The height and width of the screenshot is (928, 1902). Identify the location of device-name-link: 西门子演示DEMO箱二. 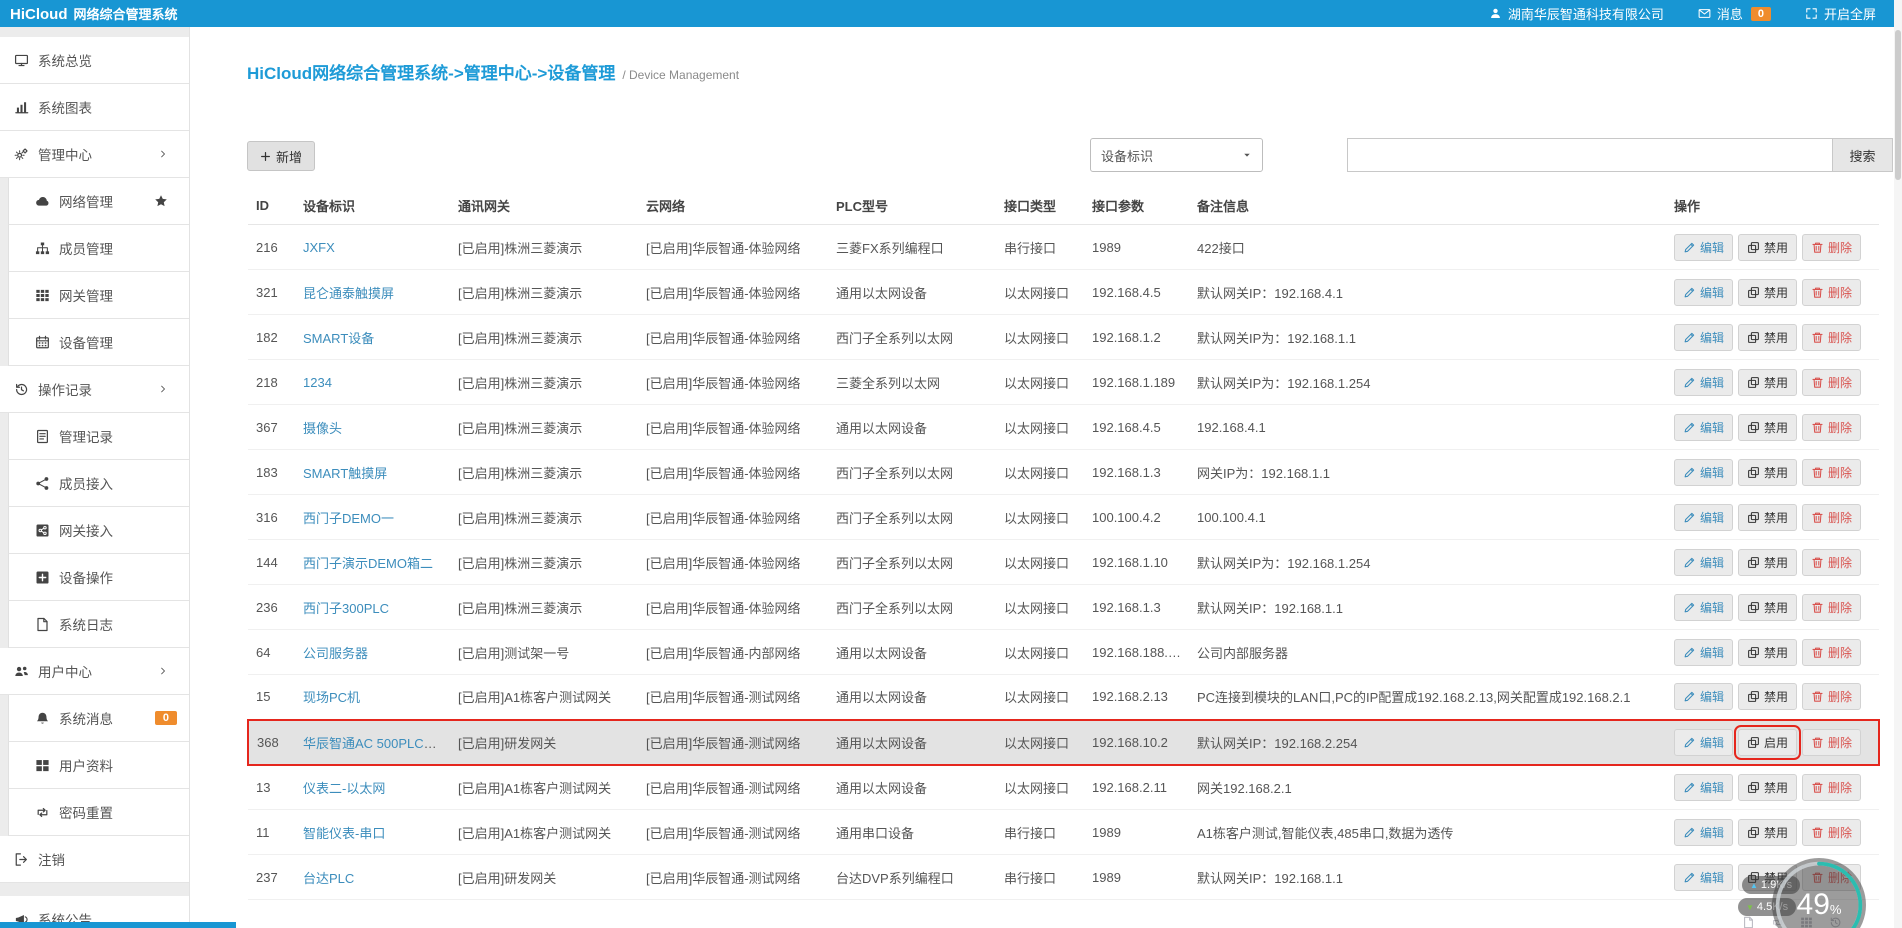
(368, 563).